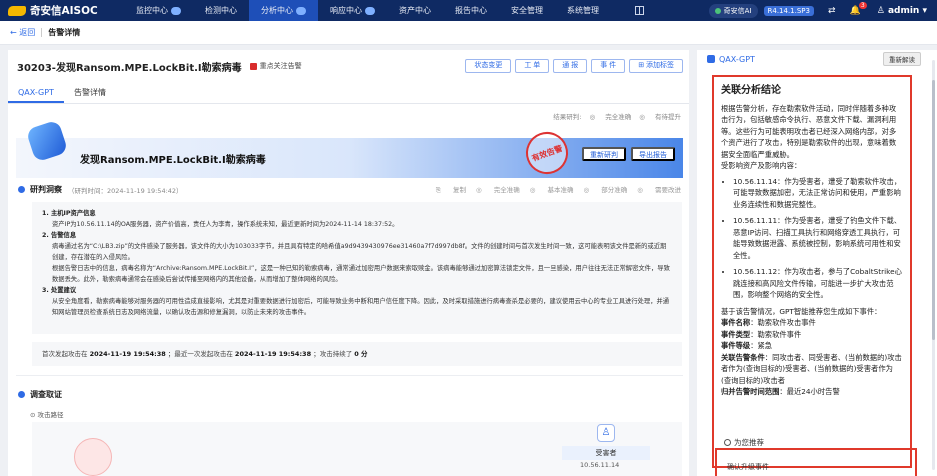 The height and width of the screenshot is (476, 937). What do you see at coordinates (727, 442) in the screenshot?
I see `clock-icon` at bounding box center [727, 442].